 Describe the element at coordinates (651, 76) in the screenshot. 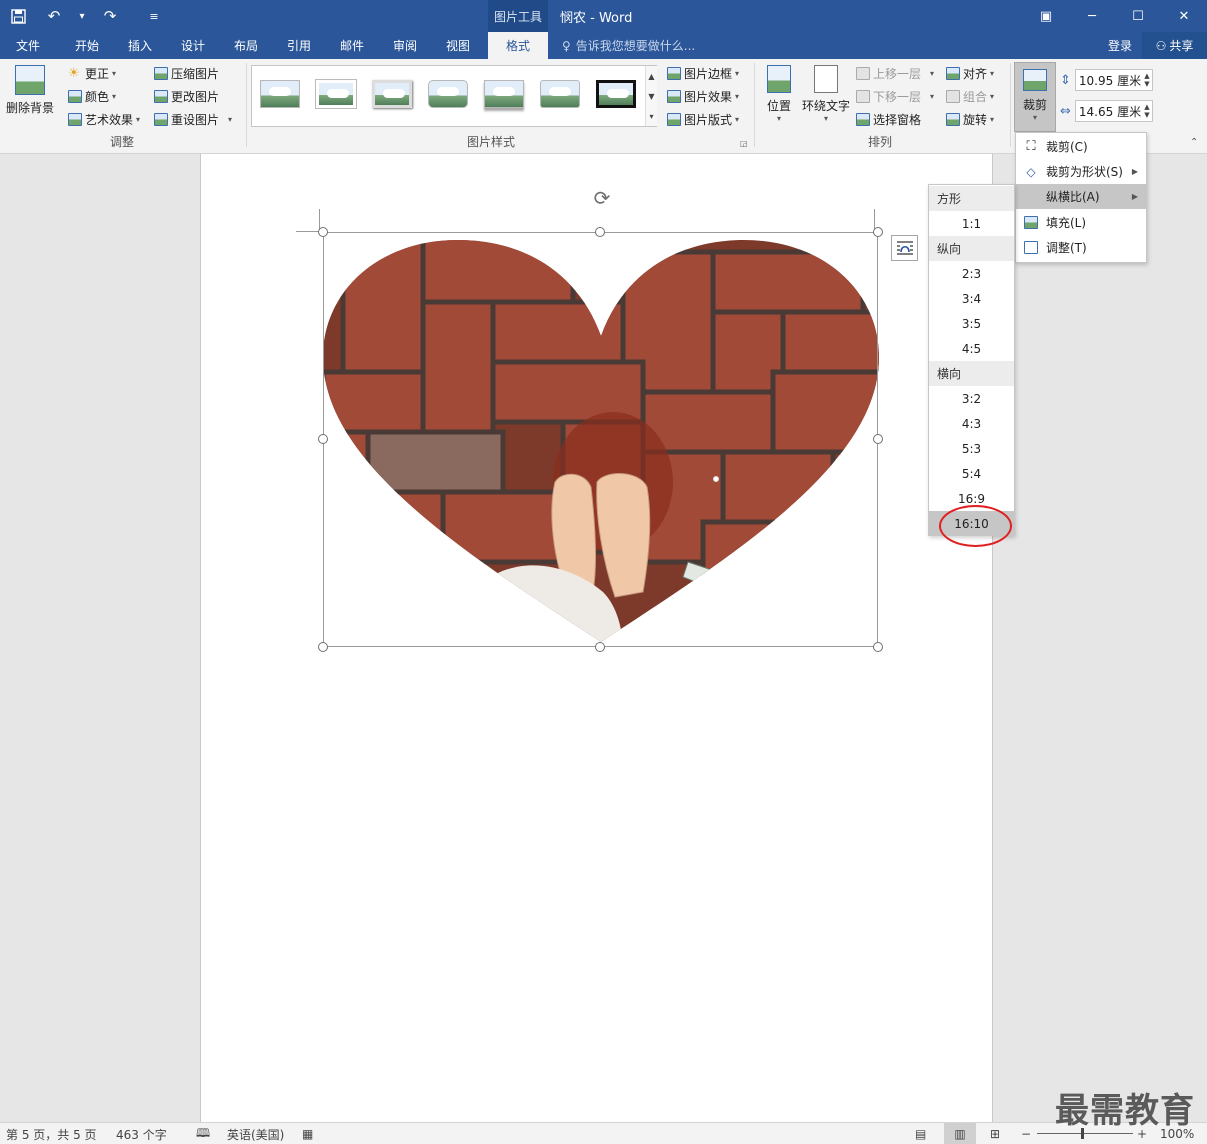

I see `chevron-up-icon: ▲` at that location.